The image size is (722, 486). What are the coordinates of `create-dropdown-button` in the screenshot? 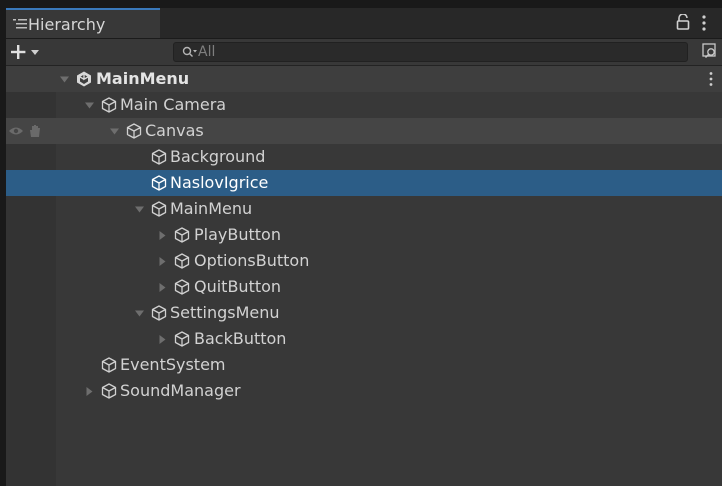 It's located at (28, 52).